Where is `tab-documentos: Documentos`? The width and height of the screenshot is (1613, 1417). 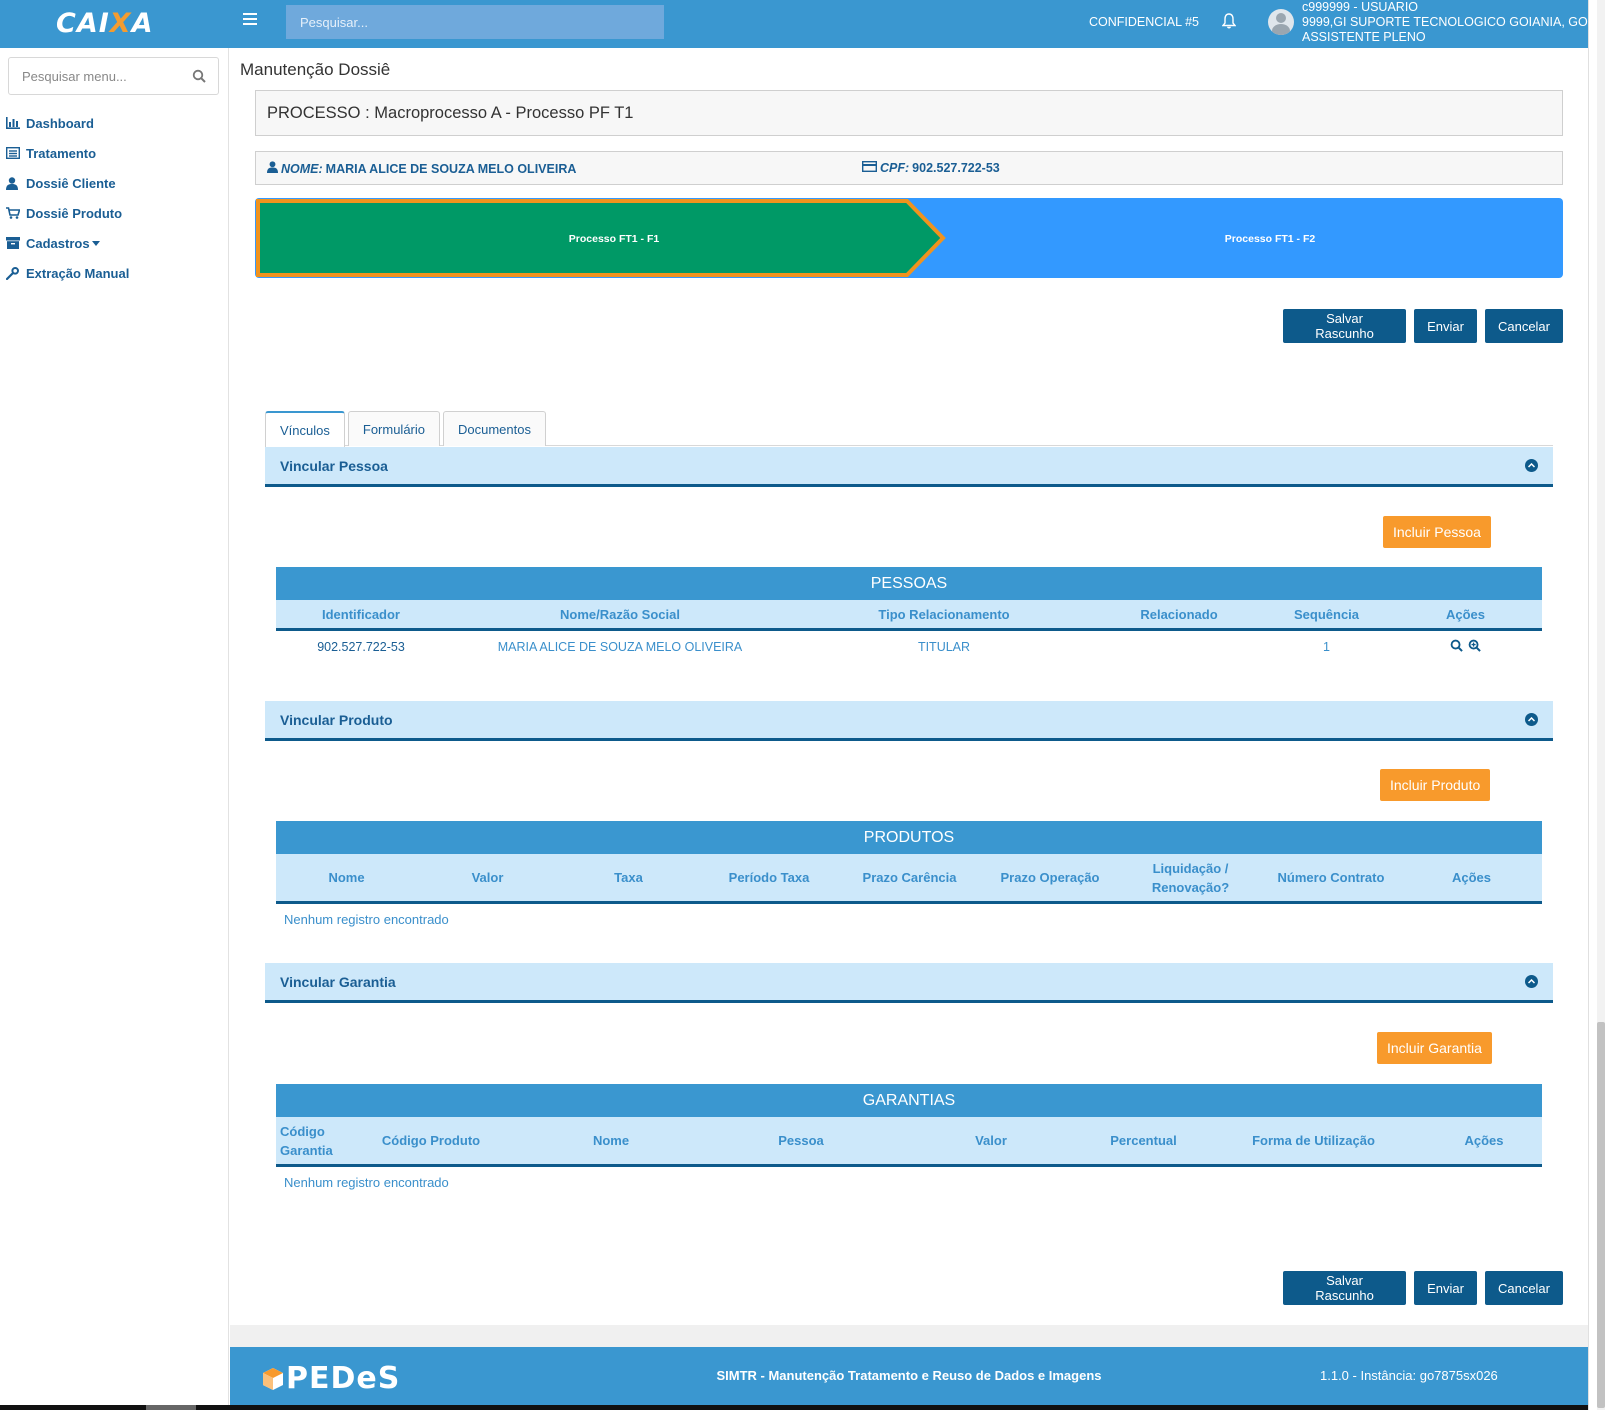
tab-documentos: Documentos is located at coordinates (494, 428).